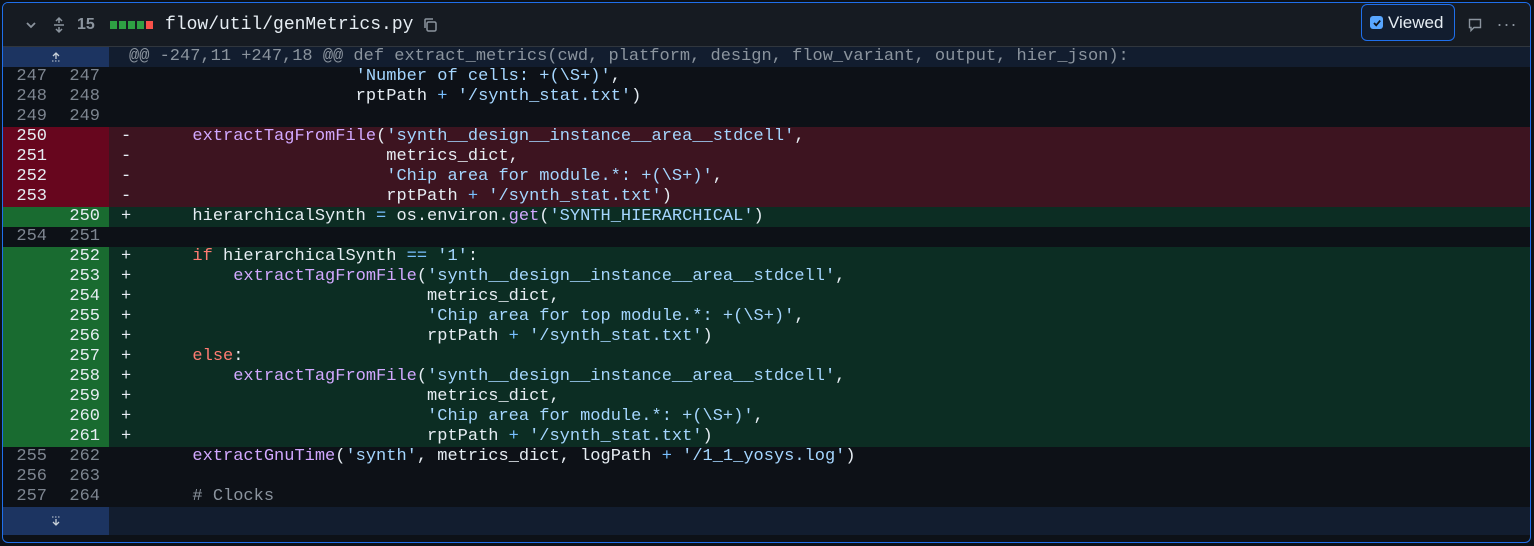 Image resolution: width=1534 pixels, height=546 pixels. What do you see at coordinates (381, 136) in the screenshot?
I see `code-token: (` at bounding box center [381, 136].